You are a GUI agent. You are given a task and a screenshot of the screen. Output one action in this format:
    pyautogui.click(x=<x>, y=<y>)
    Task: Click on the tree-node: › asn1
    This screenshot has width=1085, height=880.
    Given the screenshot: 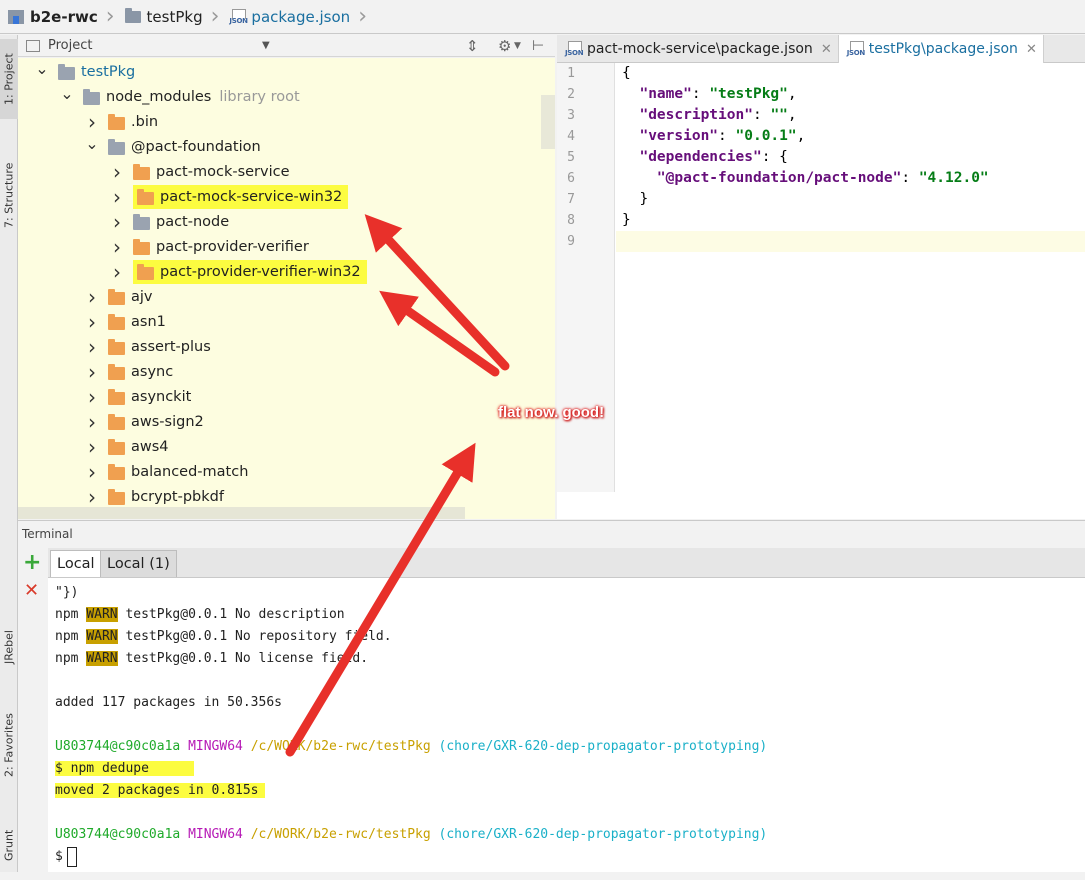 What is the action you would take?
    pyautogui.click(x=124, y=322)
    